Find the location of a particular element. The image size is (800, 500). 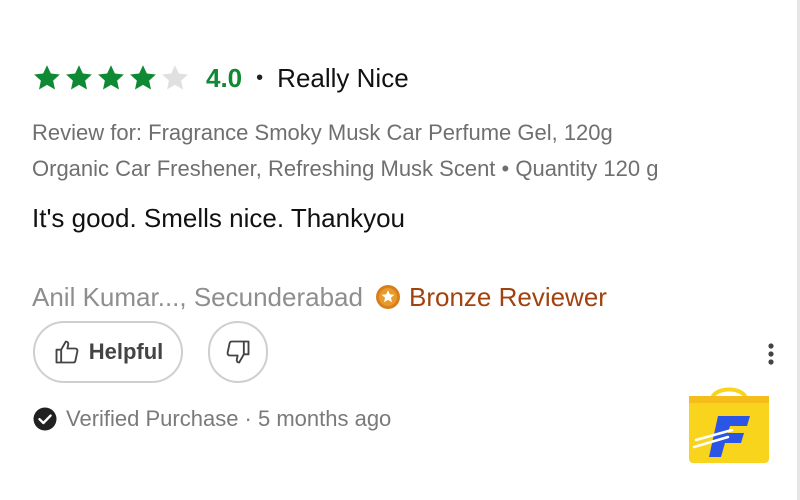

check-circle-icon is located at coordinates (45, 419).